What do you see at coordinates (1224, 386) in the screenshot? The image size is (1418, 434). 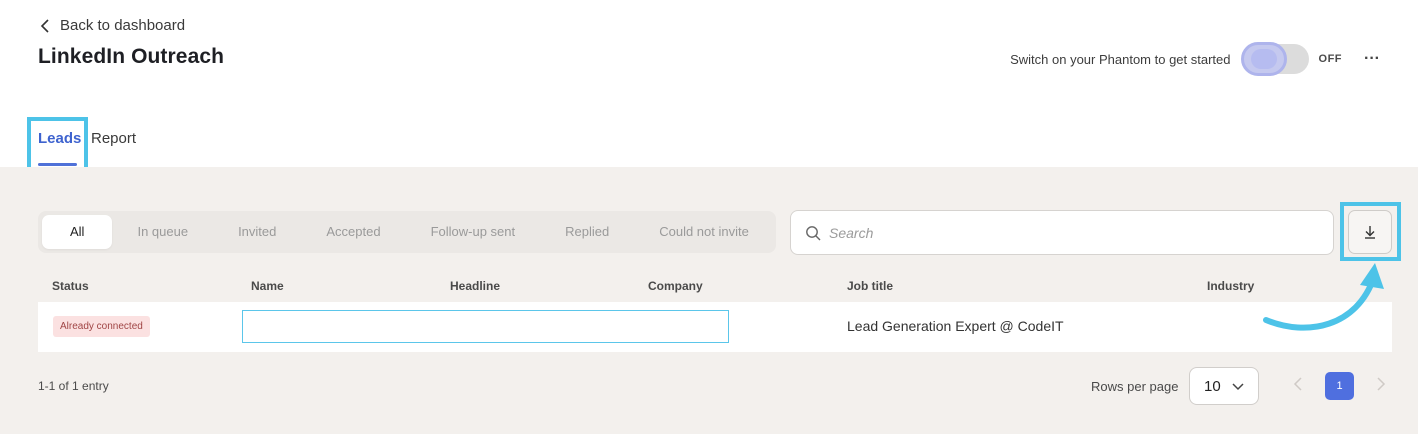 I see `rows-per-page-select: 10` at bounding box center [1224, 386].